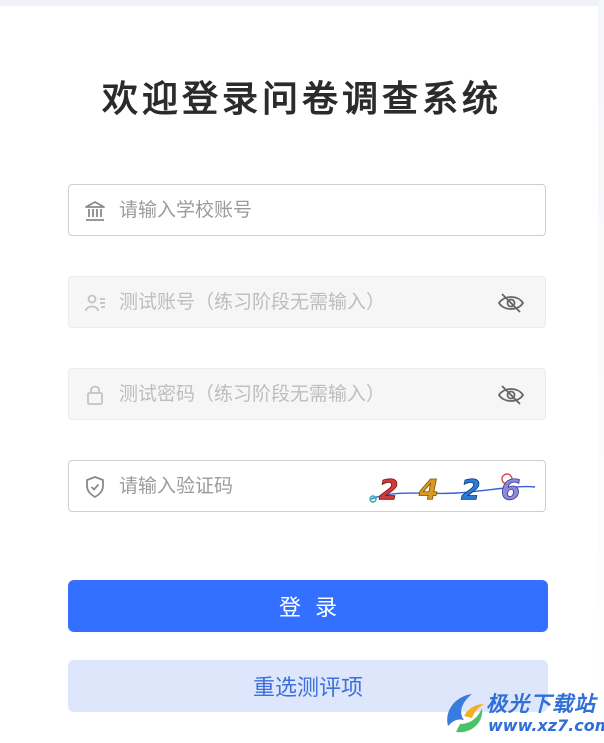 The width and height of the screenshot is (604, 743). I want to click on test-account-input, so click(309, 302).